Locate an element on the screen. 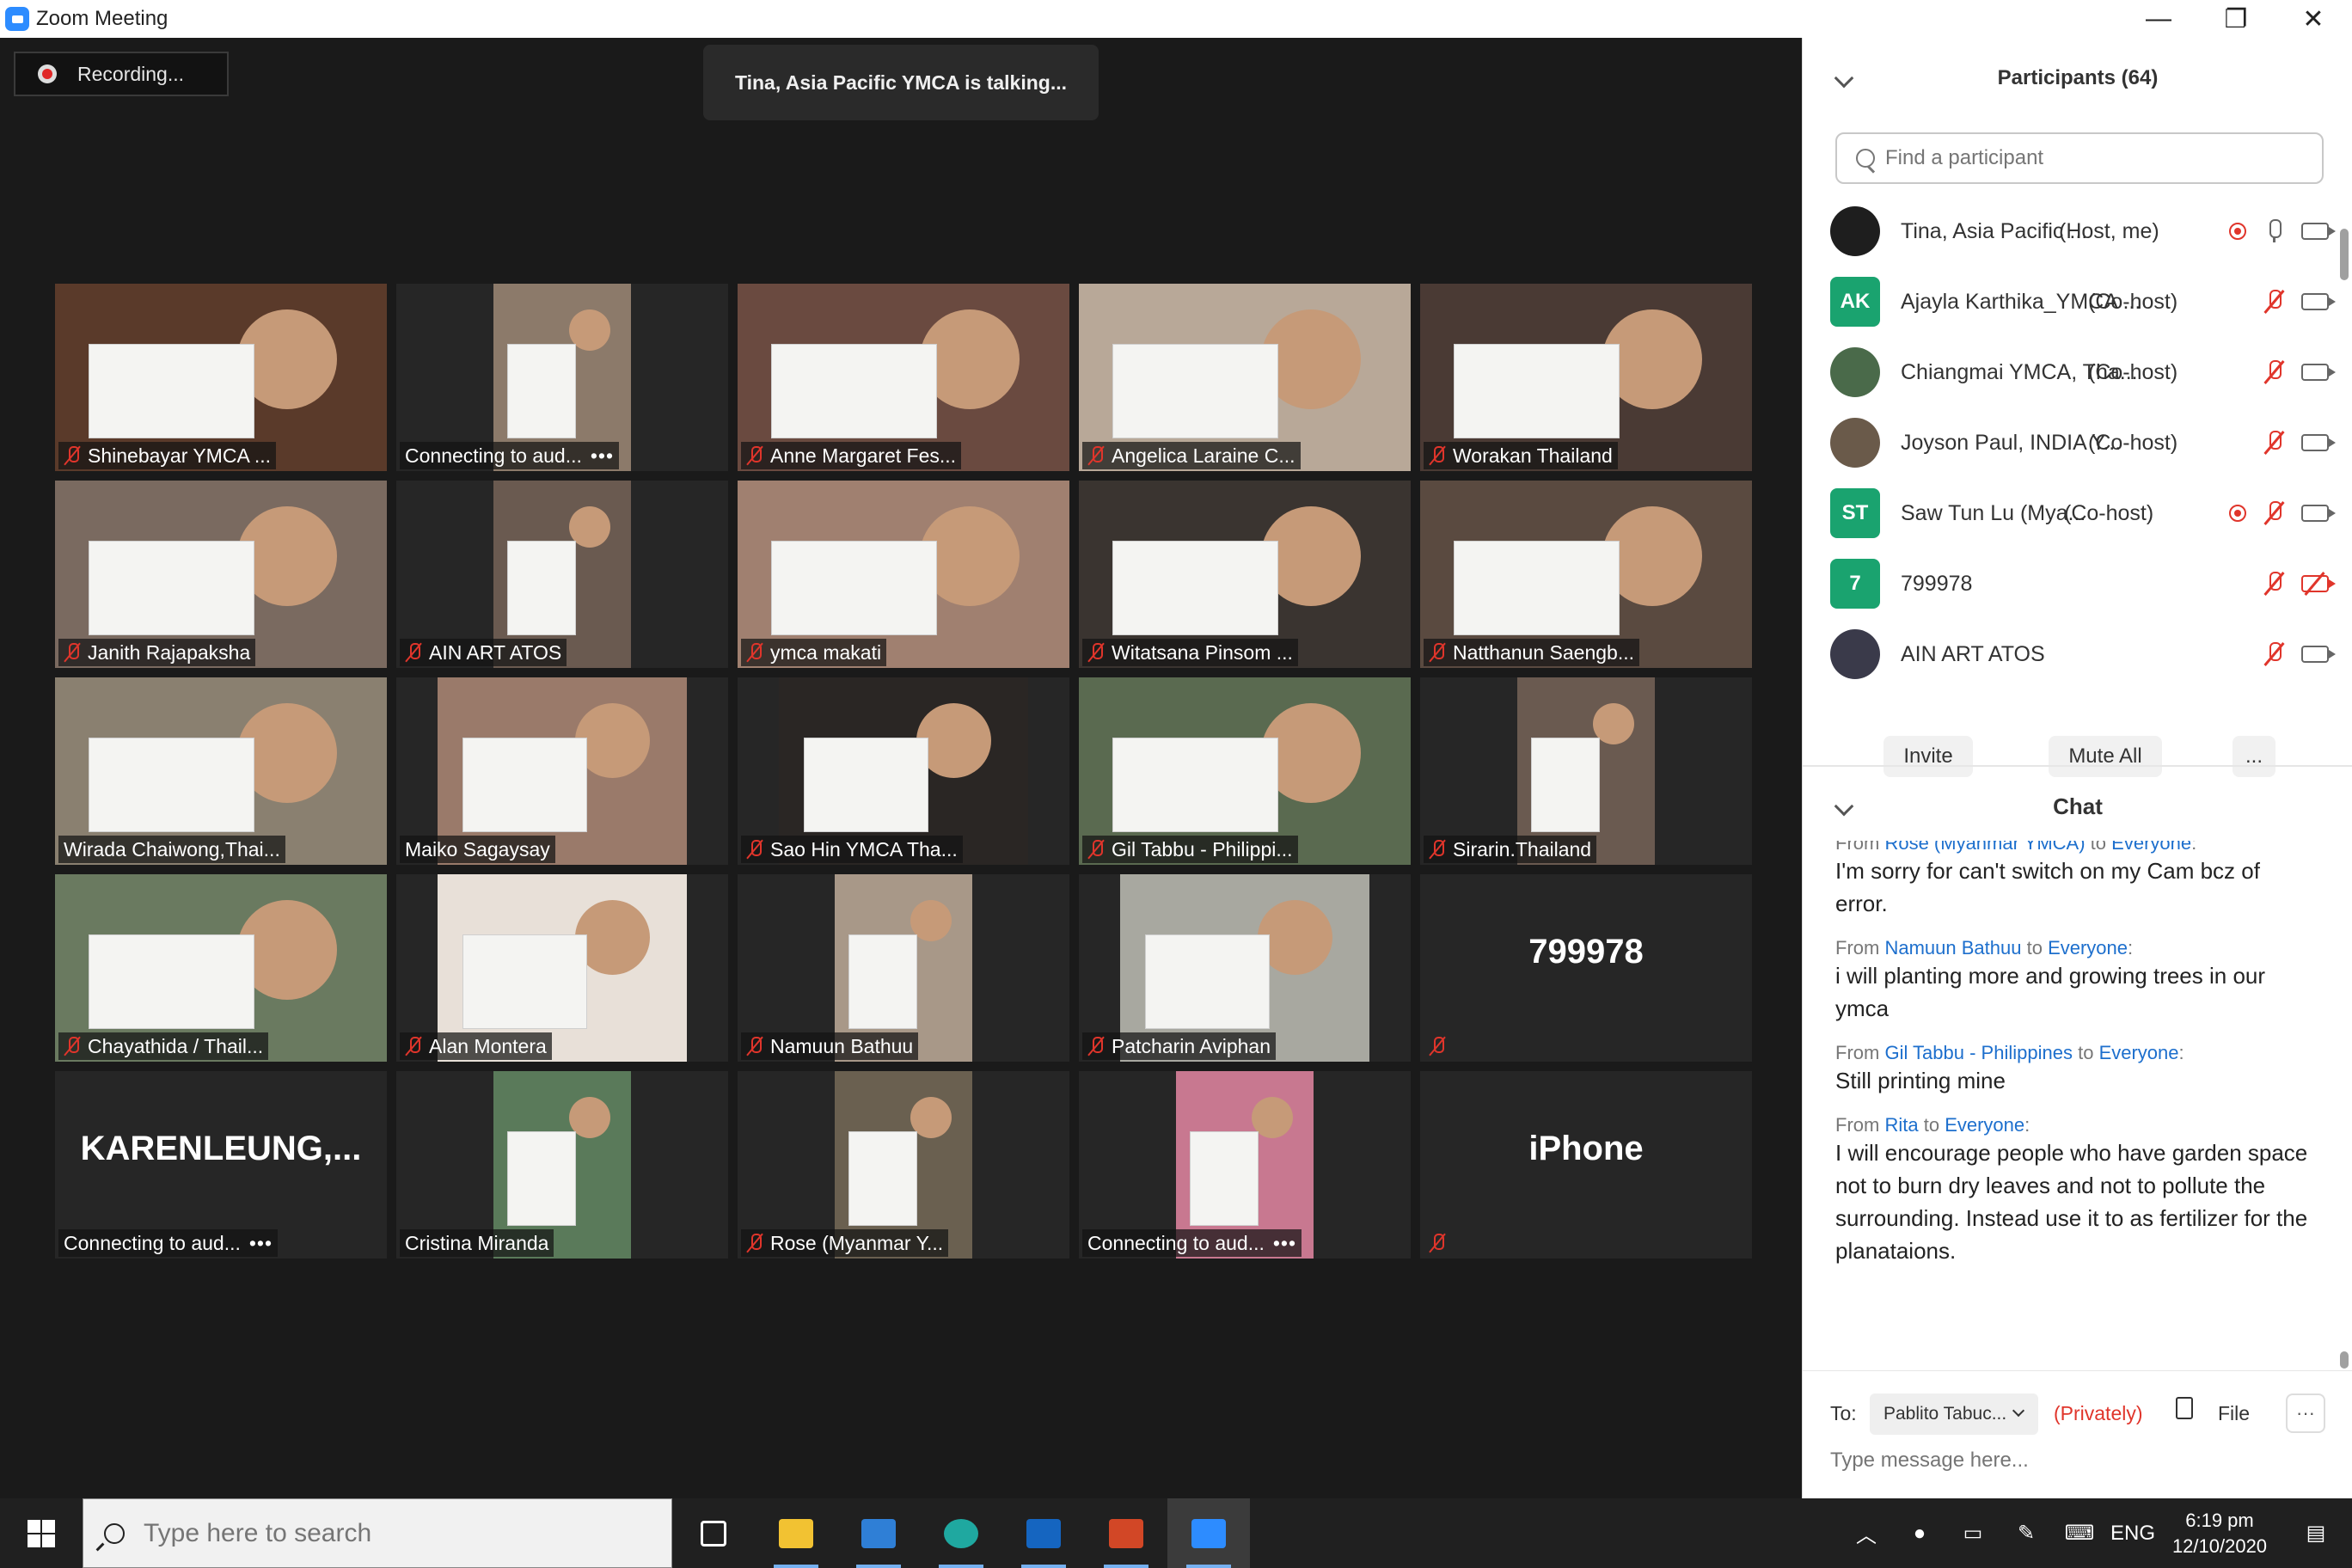  video-tile: Cristina Miranda is located at coordinates (562, 1165).